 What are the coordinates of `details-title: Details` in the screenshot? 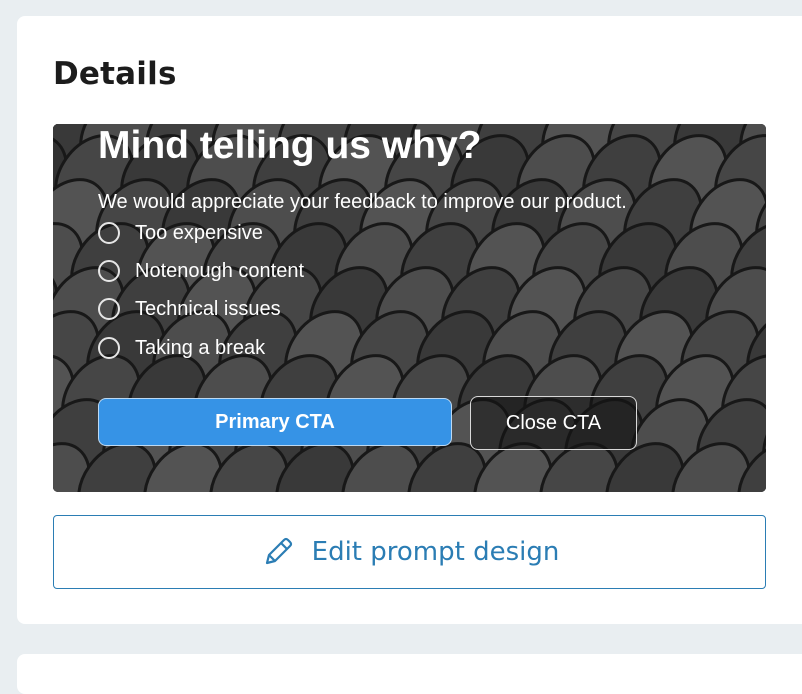 It's located at (115, 74).